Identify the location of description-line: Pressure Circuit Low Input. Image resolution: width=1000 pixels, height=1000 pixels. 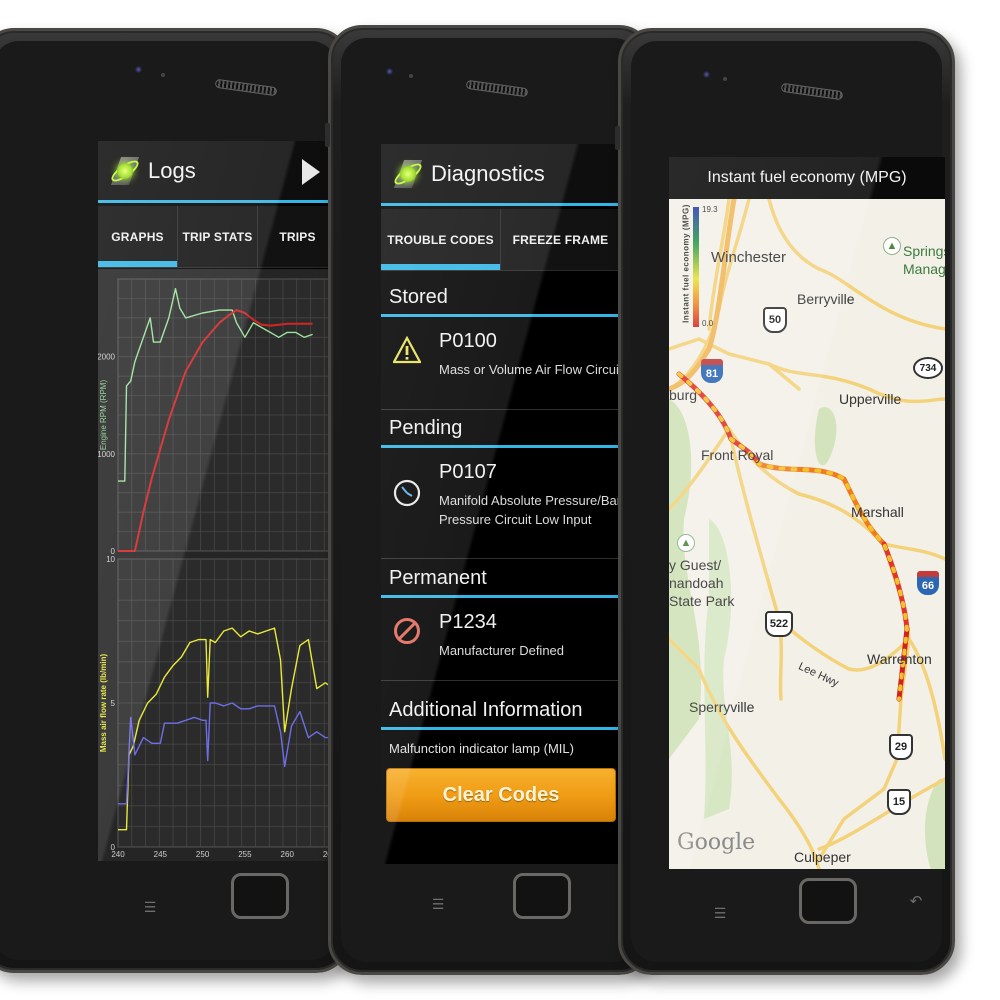
(515, 519).